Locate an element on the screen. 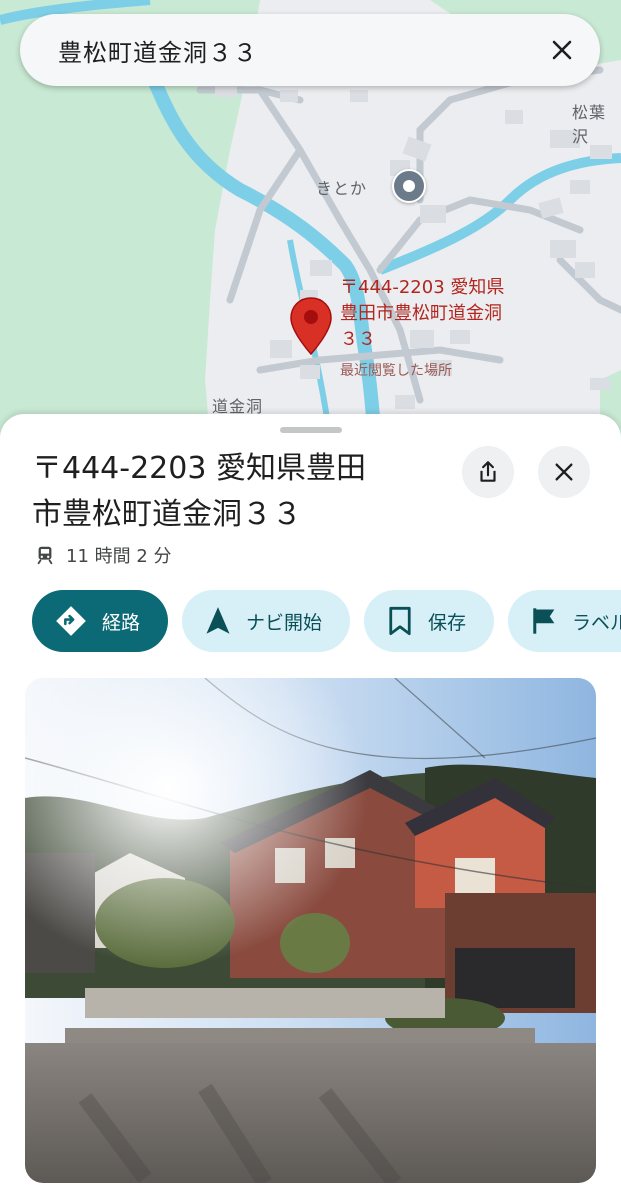 The height and width of the screenshot is (1200, 621). save-button: 保存 is located at coordinates (429, 621).